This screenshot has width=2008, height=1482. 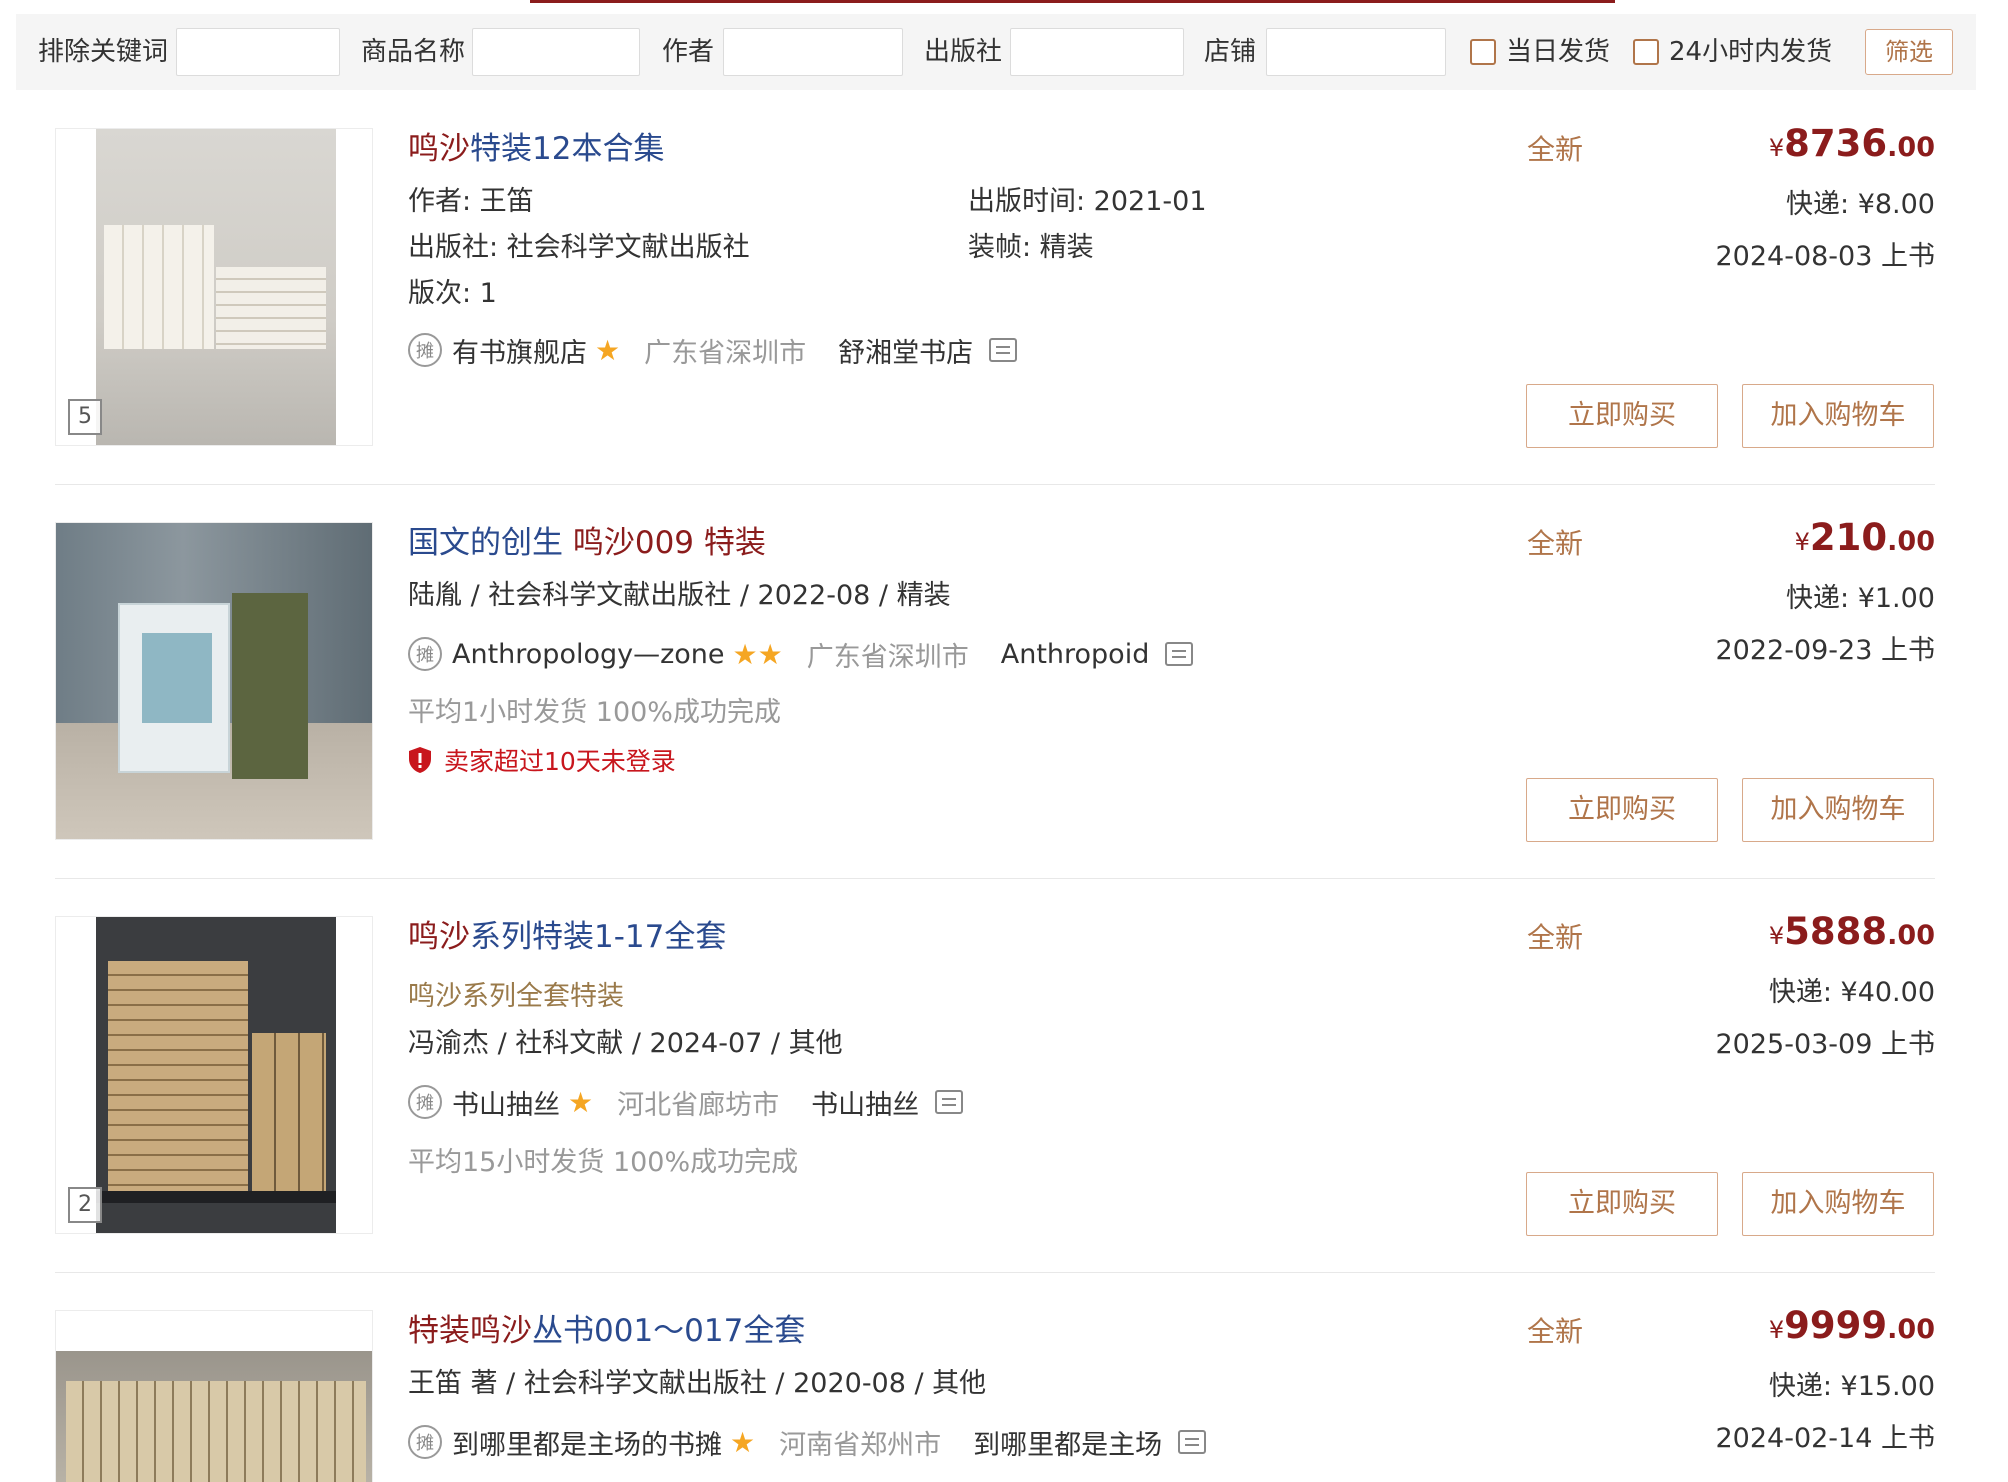 What do you see at coordinates (567, 937) in the screenshot?
I see `item-title: 鸣沙系列特装1-17全套` at bounding box center [567, 937].